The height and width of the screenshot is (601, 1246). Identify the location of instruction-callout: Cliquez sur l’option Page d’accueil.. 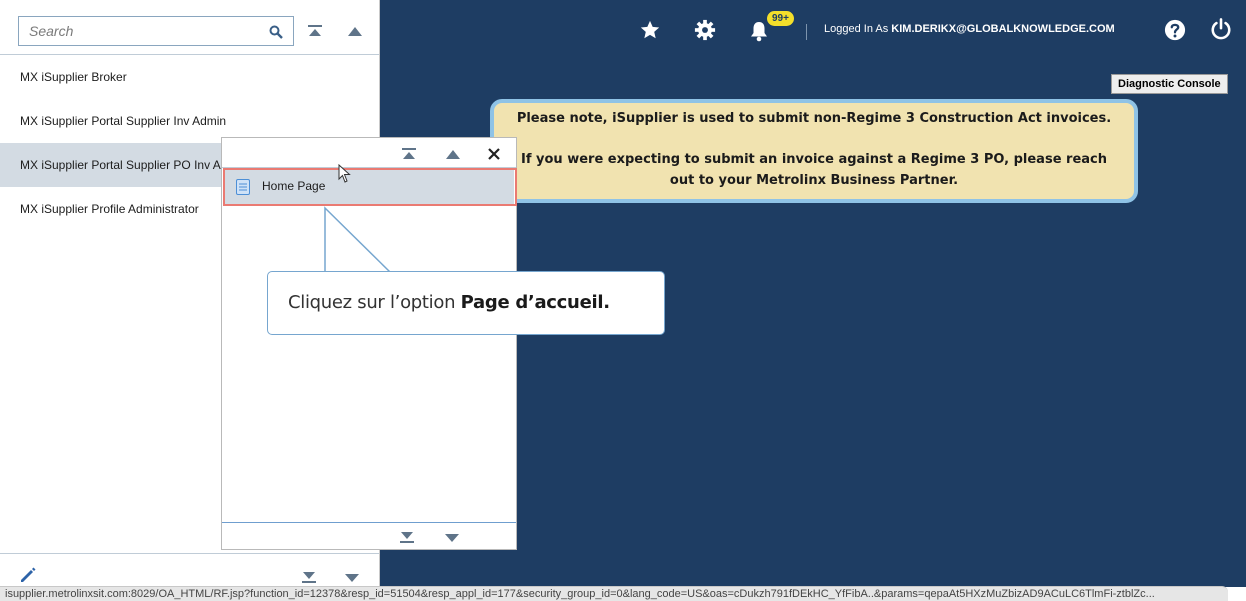
(466, 303).